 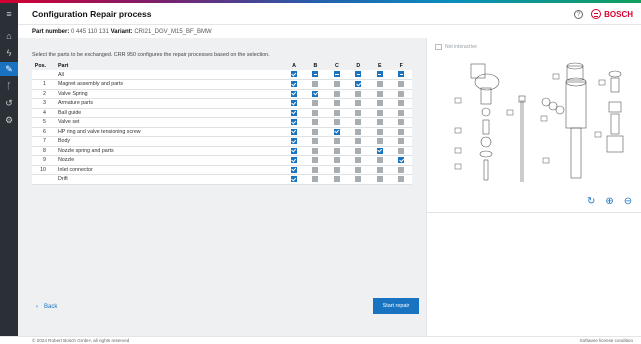 I want to click on cell-e, so click(x=380, y=170).